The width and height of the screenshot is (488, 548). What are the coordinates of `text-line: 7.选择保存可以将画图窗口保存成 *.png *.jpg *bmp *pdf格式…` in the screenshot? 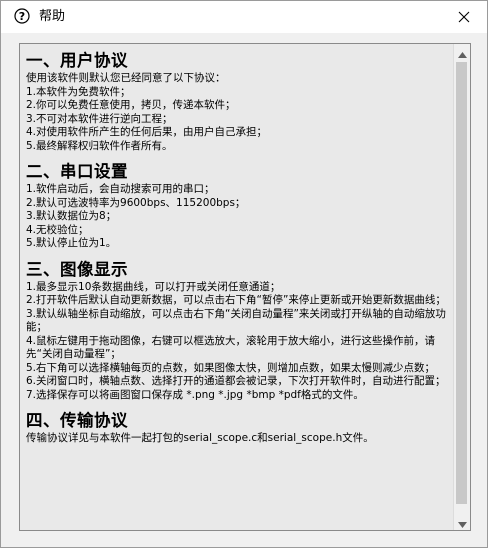 It's located at (195, 394).